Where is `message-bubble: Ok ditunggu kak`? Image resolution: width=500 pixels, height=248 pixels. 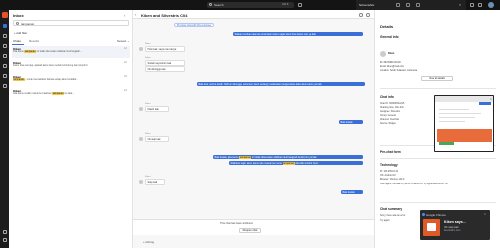 message-bubble: Ok ditunggu kak is located at coordinates (165, 69).